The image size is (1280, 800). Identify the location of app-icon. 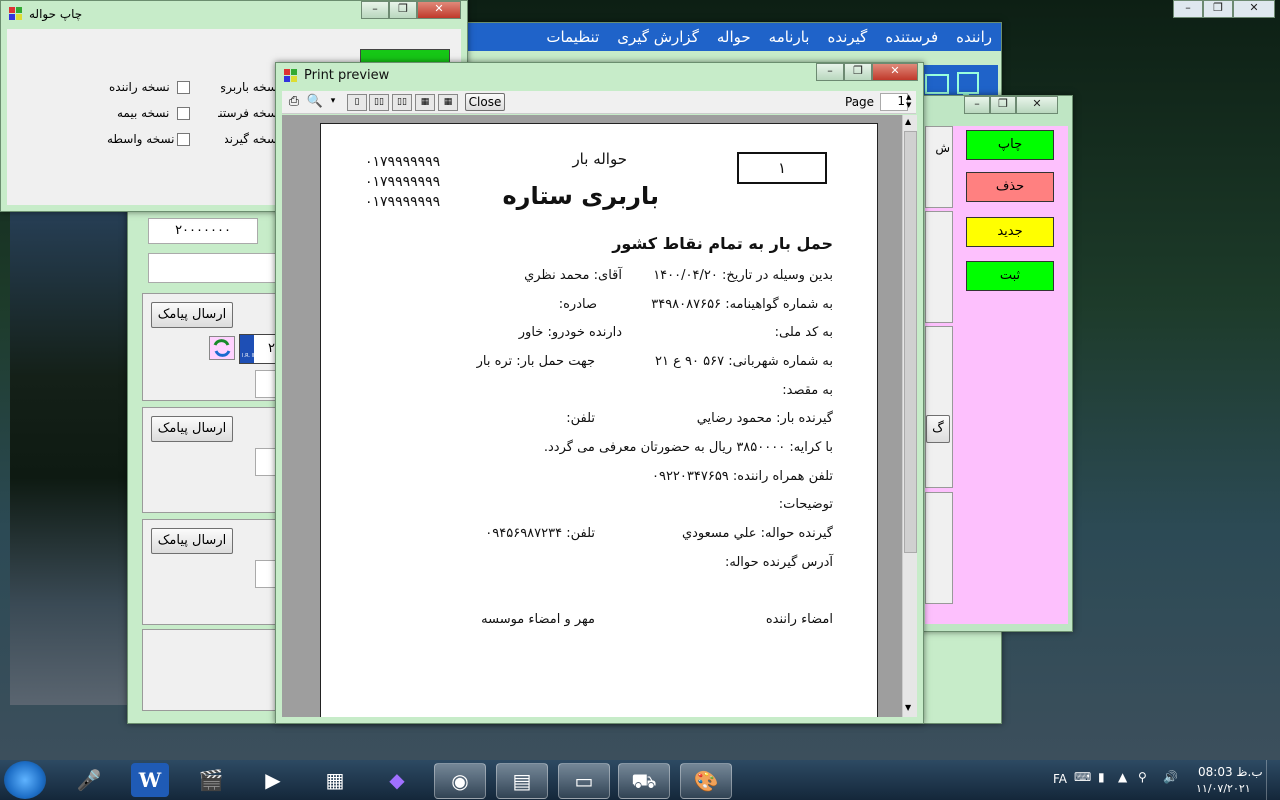
(291, 76).